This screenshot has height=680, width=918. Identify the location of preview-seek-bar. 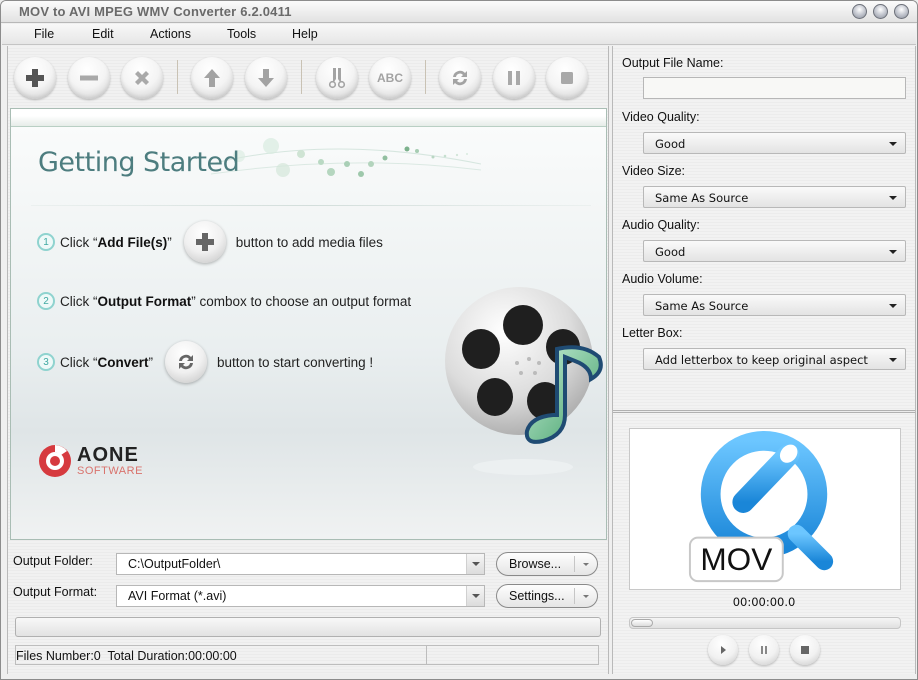
(765, 623).